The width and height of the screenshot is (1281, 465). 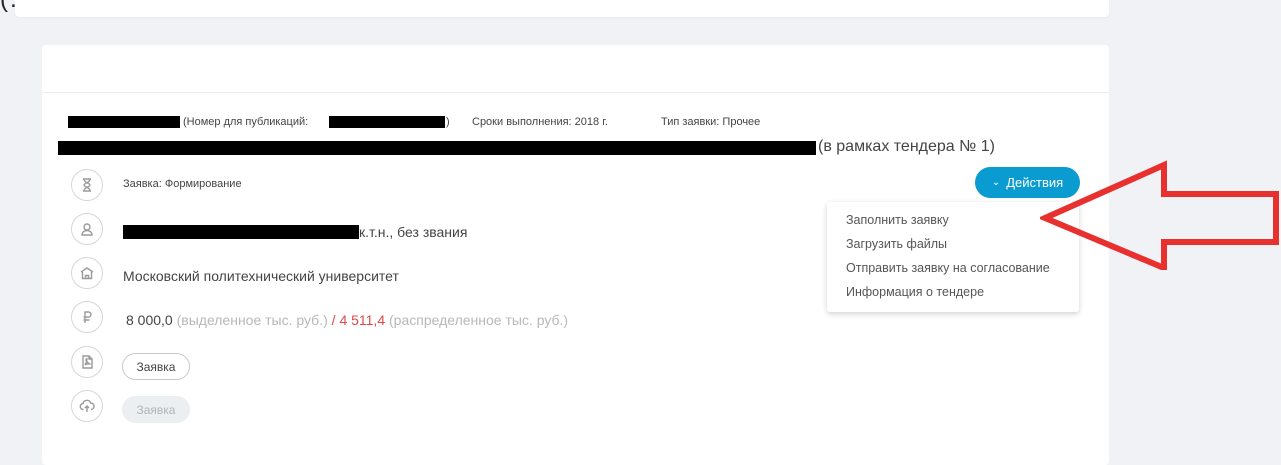 What do you see at coordinates (896, 244) in the screenshot?
I see `menu-item-upload-files: Загрузить файлы` at bounding box center [896, 244].